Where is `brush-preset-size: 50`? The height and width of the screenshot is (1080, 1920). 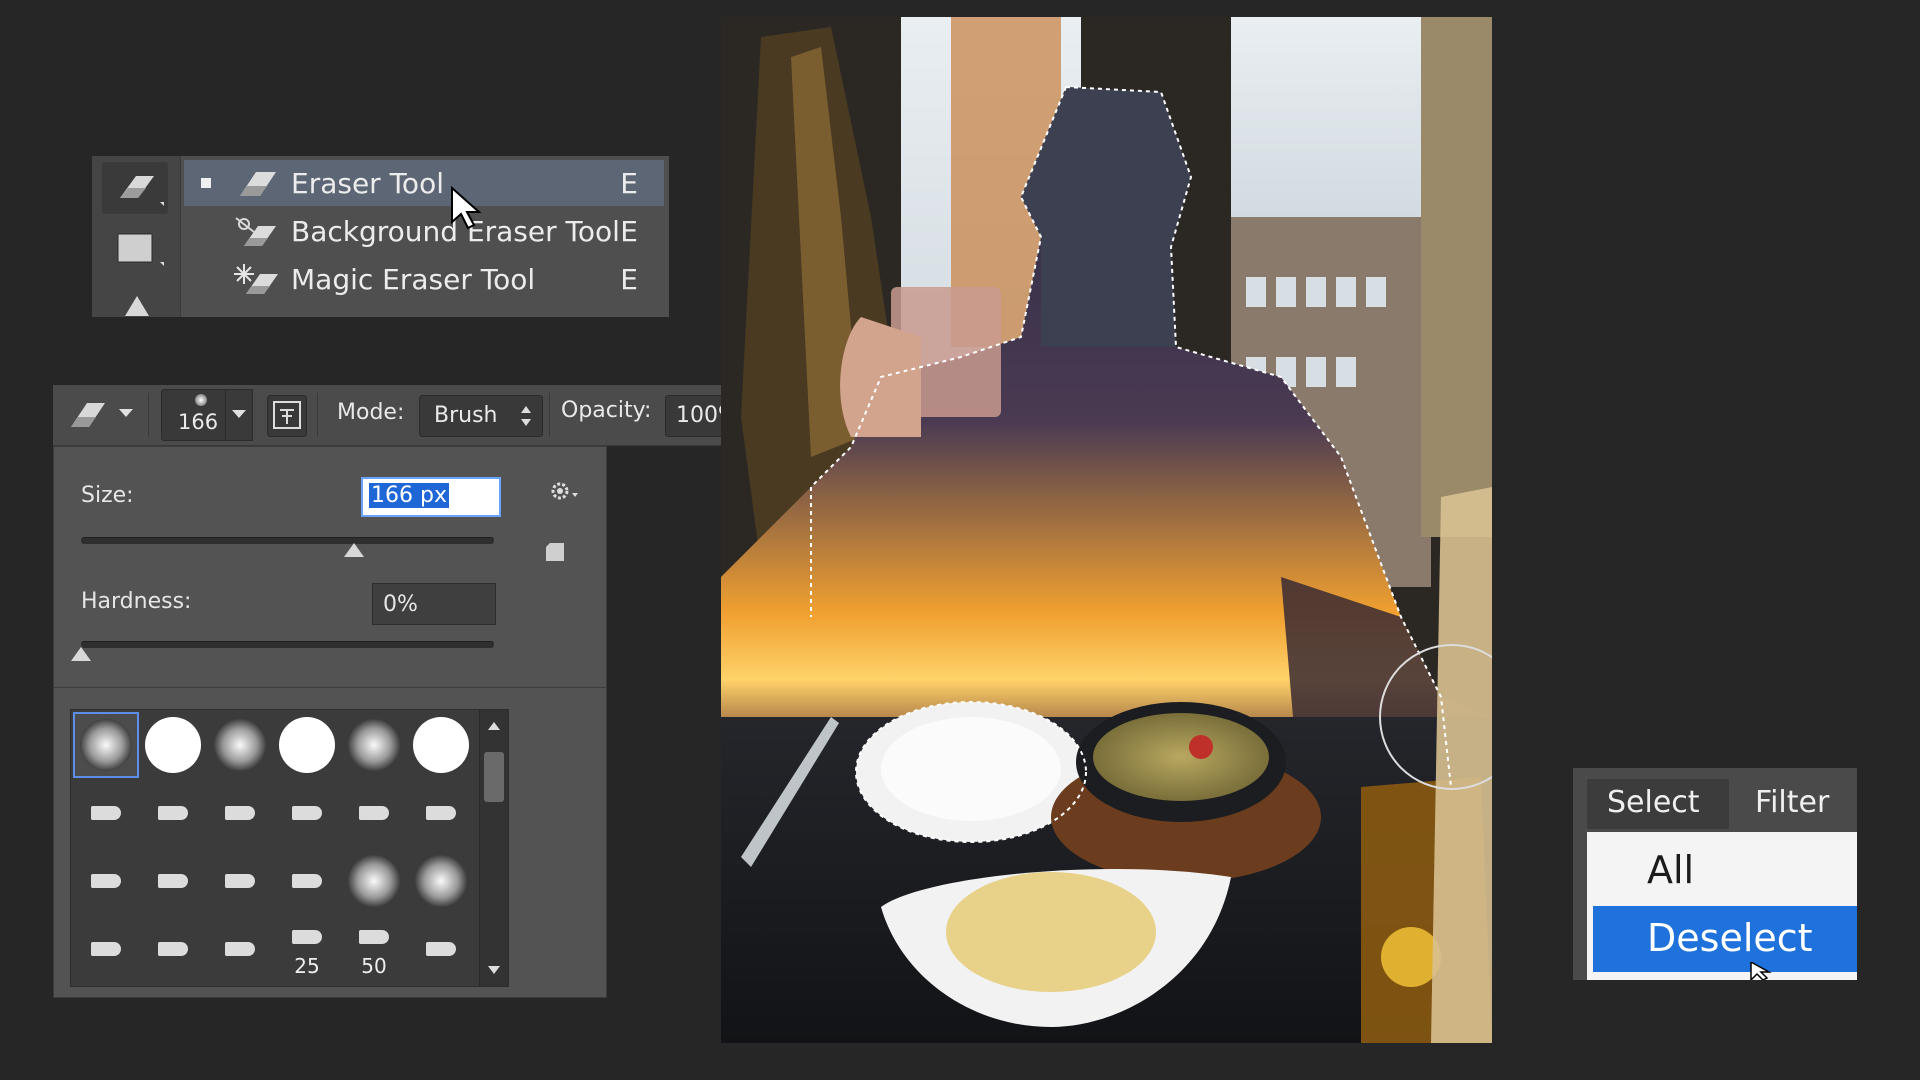 brush-preset-size: 50 is located at coordinates (374, 966).